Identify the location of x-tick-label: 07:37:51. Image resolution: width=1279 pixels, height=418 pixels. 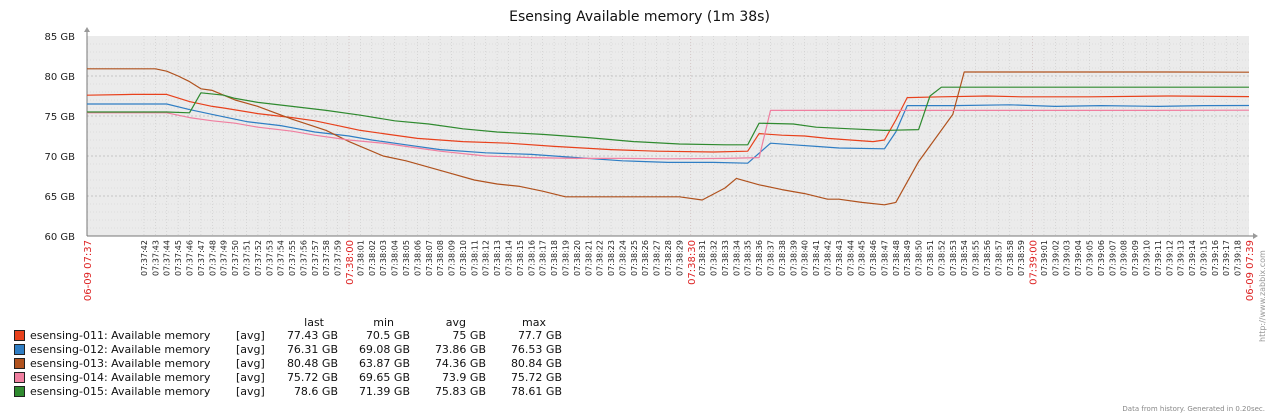
(246, 258).